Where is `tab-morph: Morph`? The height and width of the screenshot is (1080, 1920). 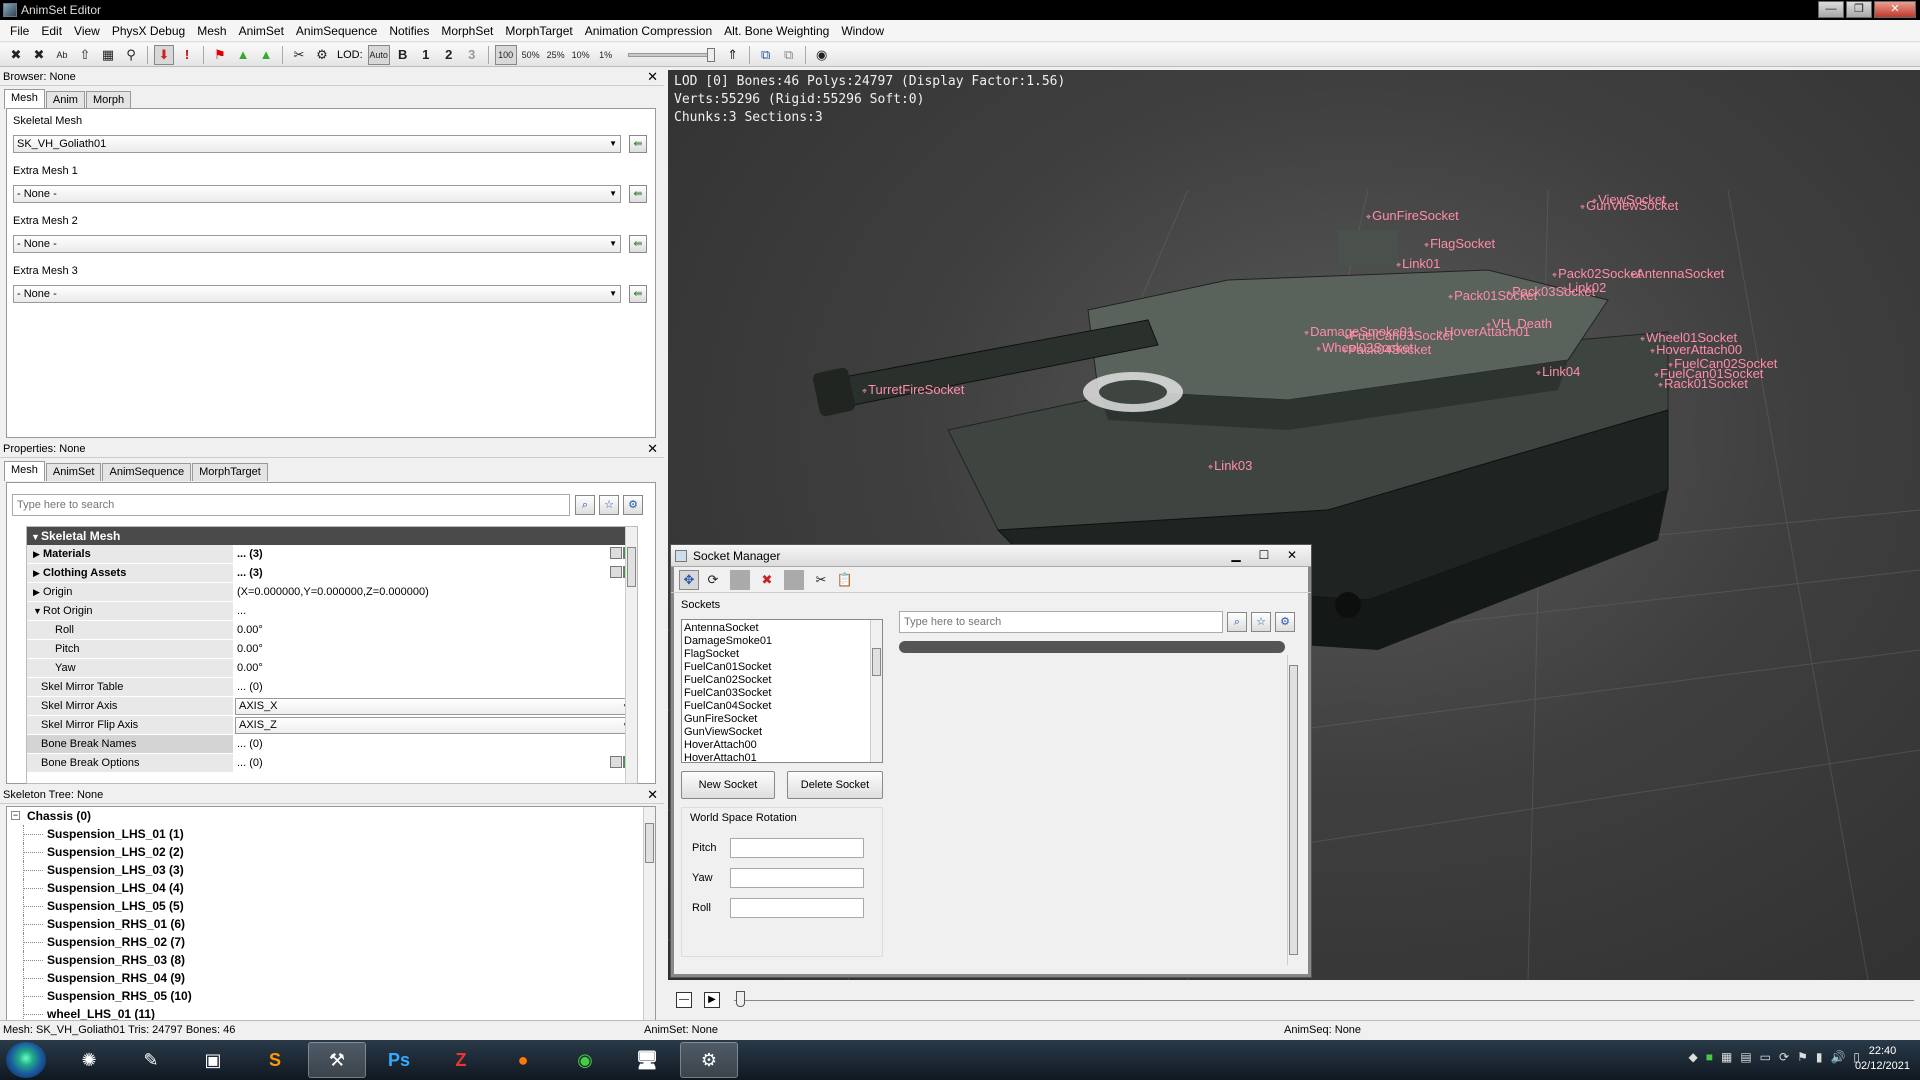 tab-morph: Morph is located at coordinates (108, 100).